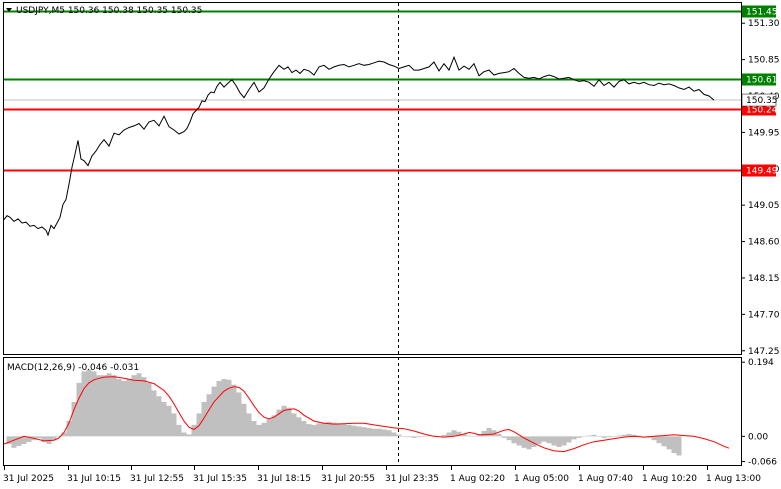 The image size is (781, 489). What do you see at coordinates (605, 479) in the screenshot?
I see `time-tick-label: 1 Aug 07:40` at bounding box center [605, 479].